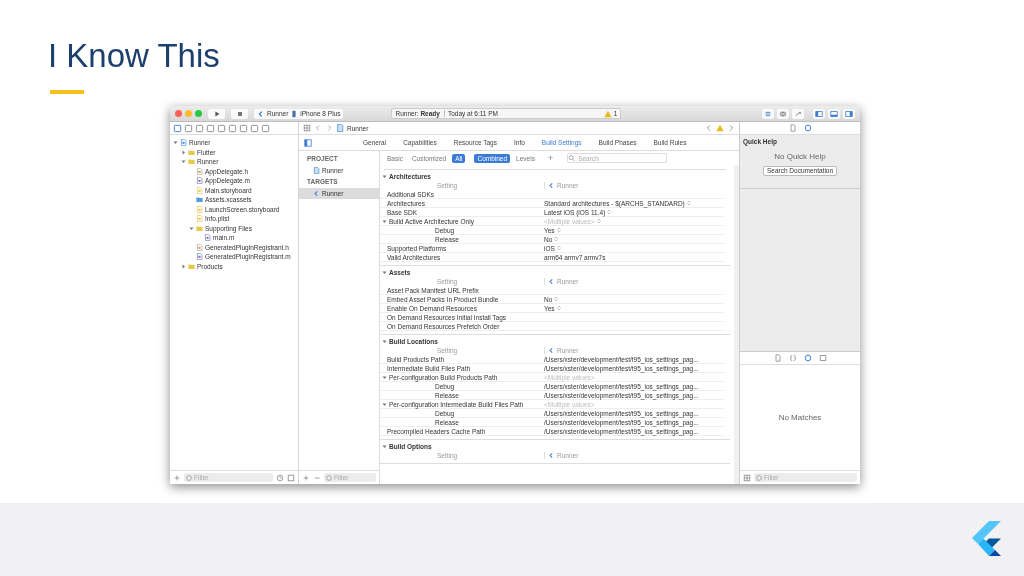  I want to click on help-icon, so click(807, 128).